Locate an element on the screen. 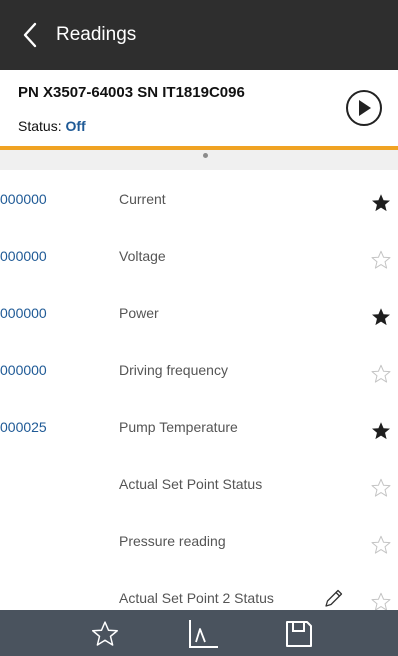 Image resolution: width=398 pixels, height=656 pixels. reading-label: Voltage is located at coordinates (142, 256).